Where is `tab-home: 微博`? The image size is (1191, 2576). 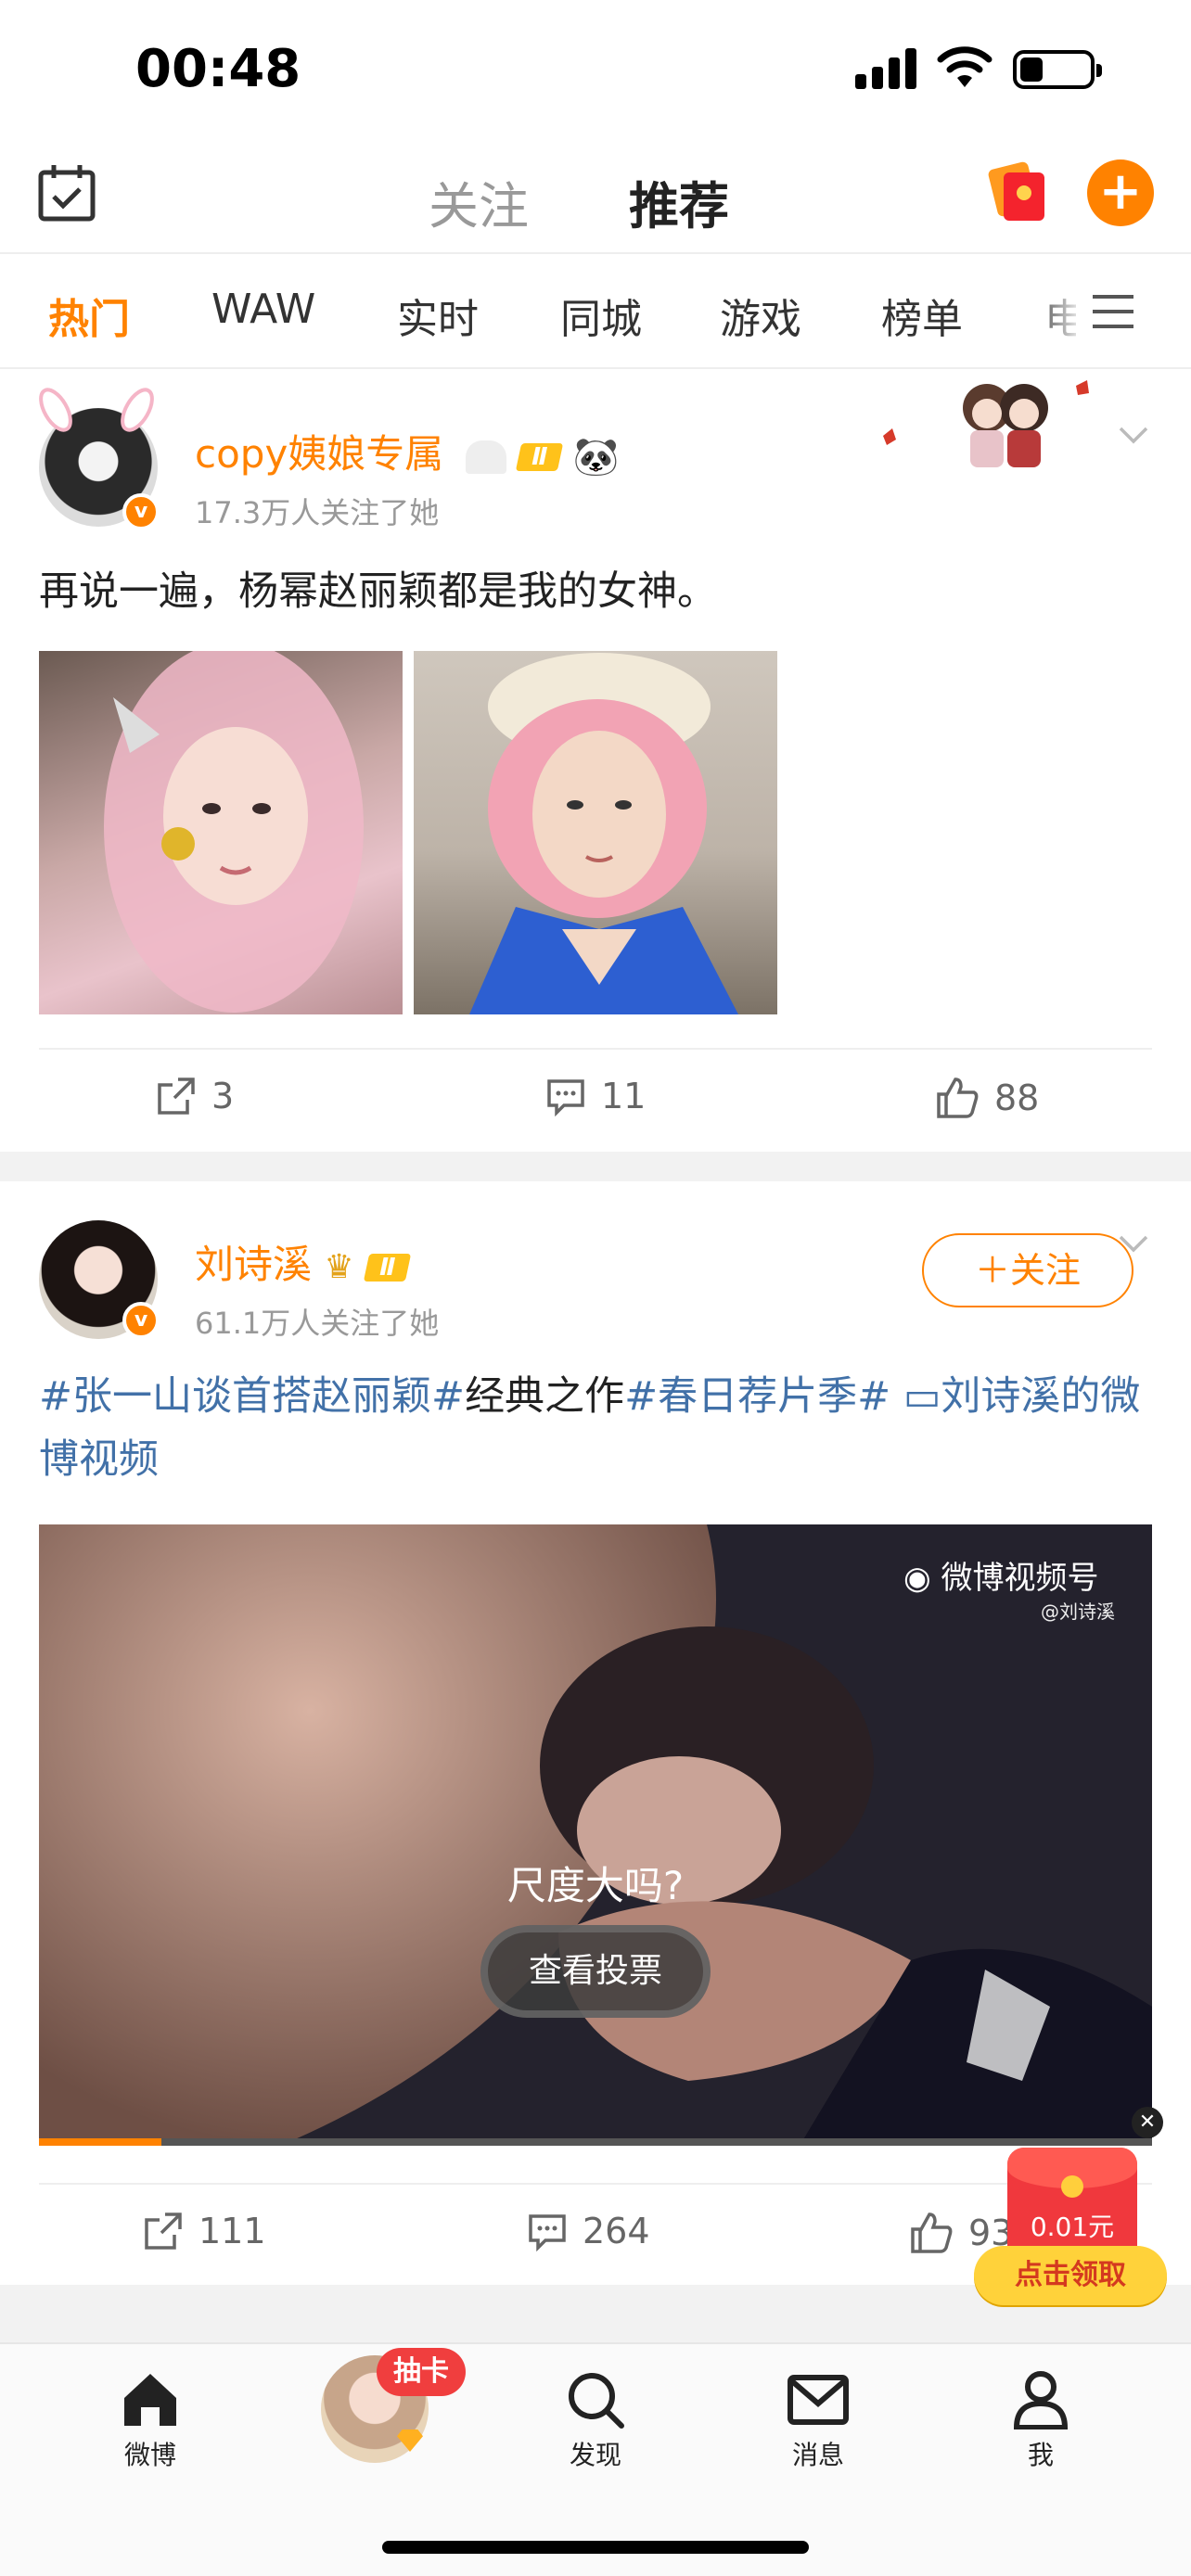 tab-home: 微博 is located at coordinates (150, 2421).